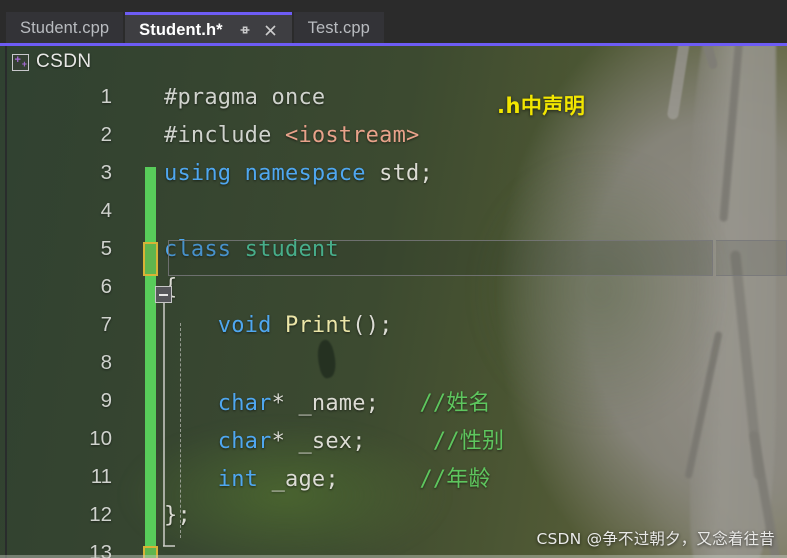 This screenshot has height=558, width=787. What do you see at coordinates (393, 23) in the screenshot?
I see `tab-bar: Student.cpp Student.h* Test.cpp` at bounding box center [393, 23].